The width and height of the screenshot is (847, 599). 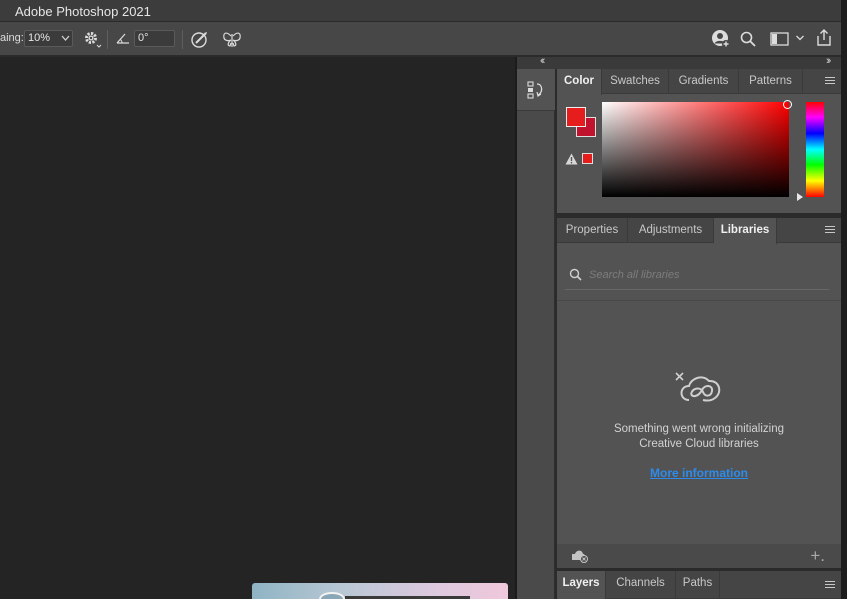 I want to click on angle-icon, so click(x=123, y=39).